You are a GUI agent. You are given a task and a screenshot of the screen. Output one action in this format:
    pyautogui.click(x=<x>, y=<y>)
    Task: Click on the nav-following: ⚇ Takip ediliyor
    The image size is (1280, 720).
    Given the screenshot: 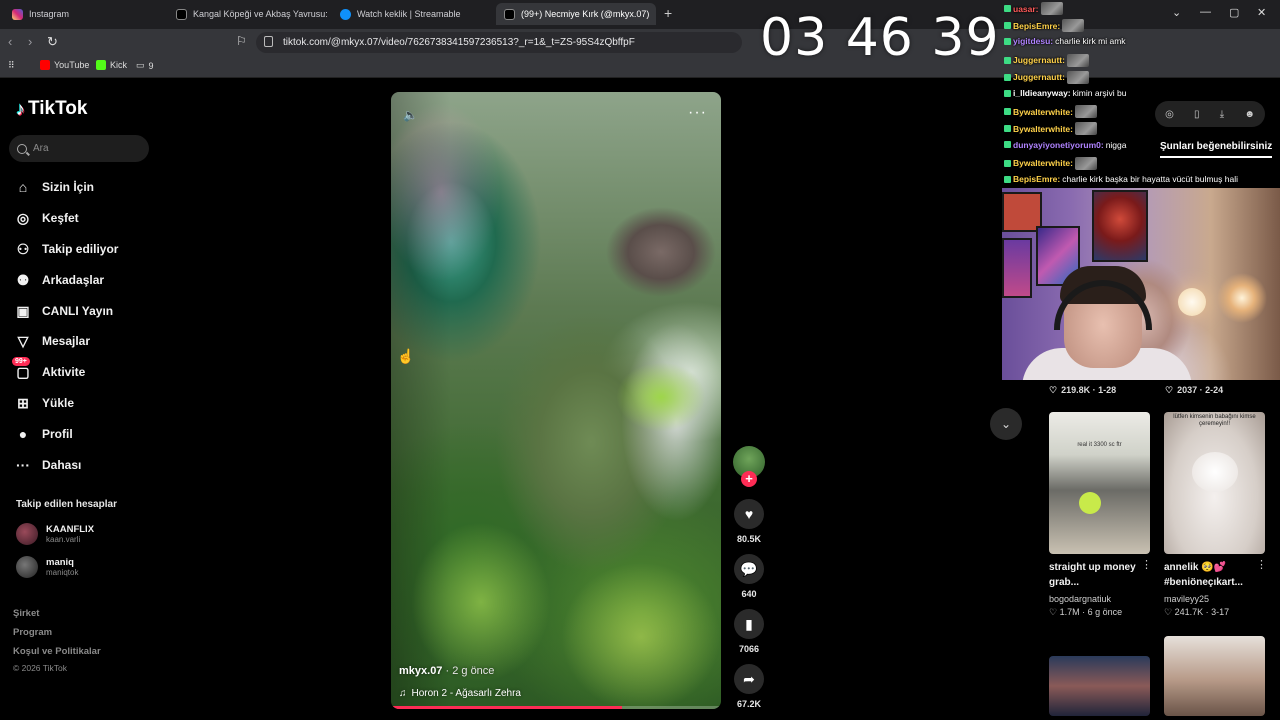 What is the action you would take?
    pyautogui.click(x=85, y=249)
    